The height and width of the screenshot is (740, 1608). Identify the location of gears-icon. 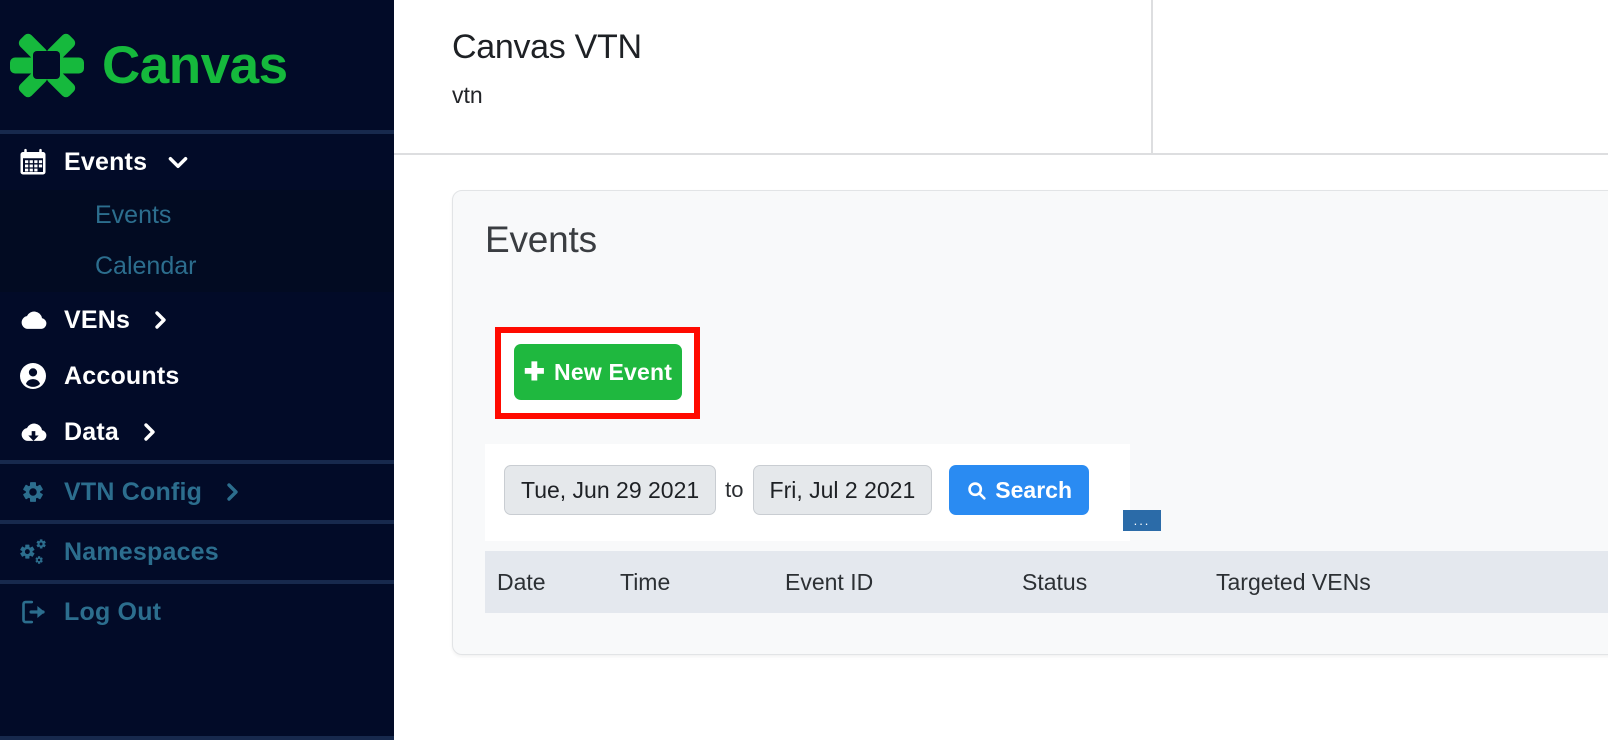
(41, 552).